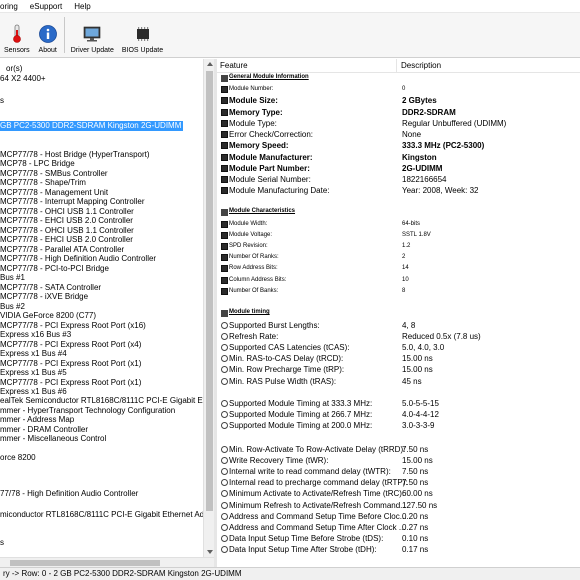 This screenshot has height=580, width=580. Describe the element at coordinates (46, 6) in the screenshot. I see `menu-esupport: eSupport` at that location.